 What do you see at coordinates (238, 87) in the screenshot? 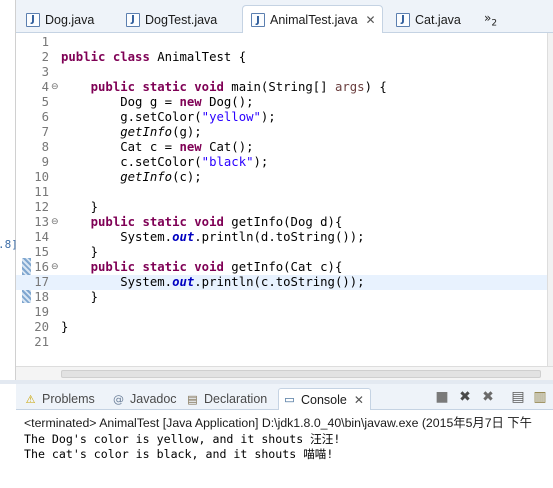
I see `code-text: public static void main(String[] args) {` at bounding box center [238, 87].